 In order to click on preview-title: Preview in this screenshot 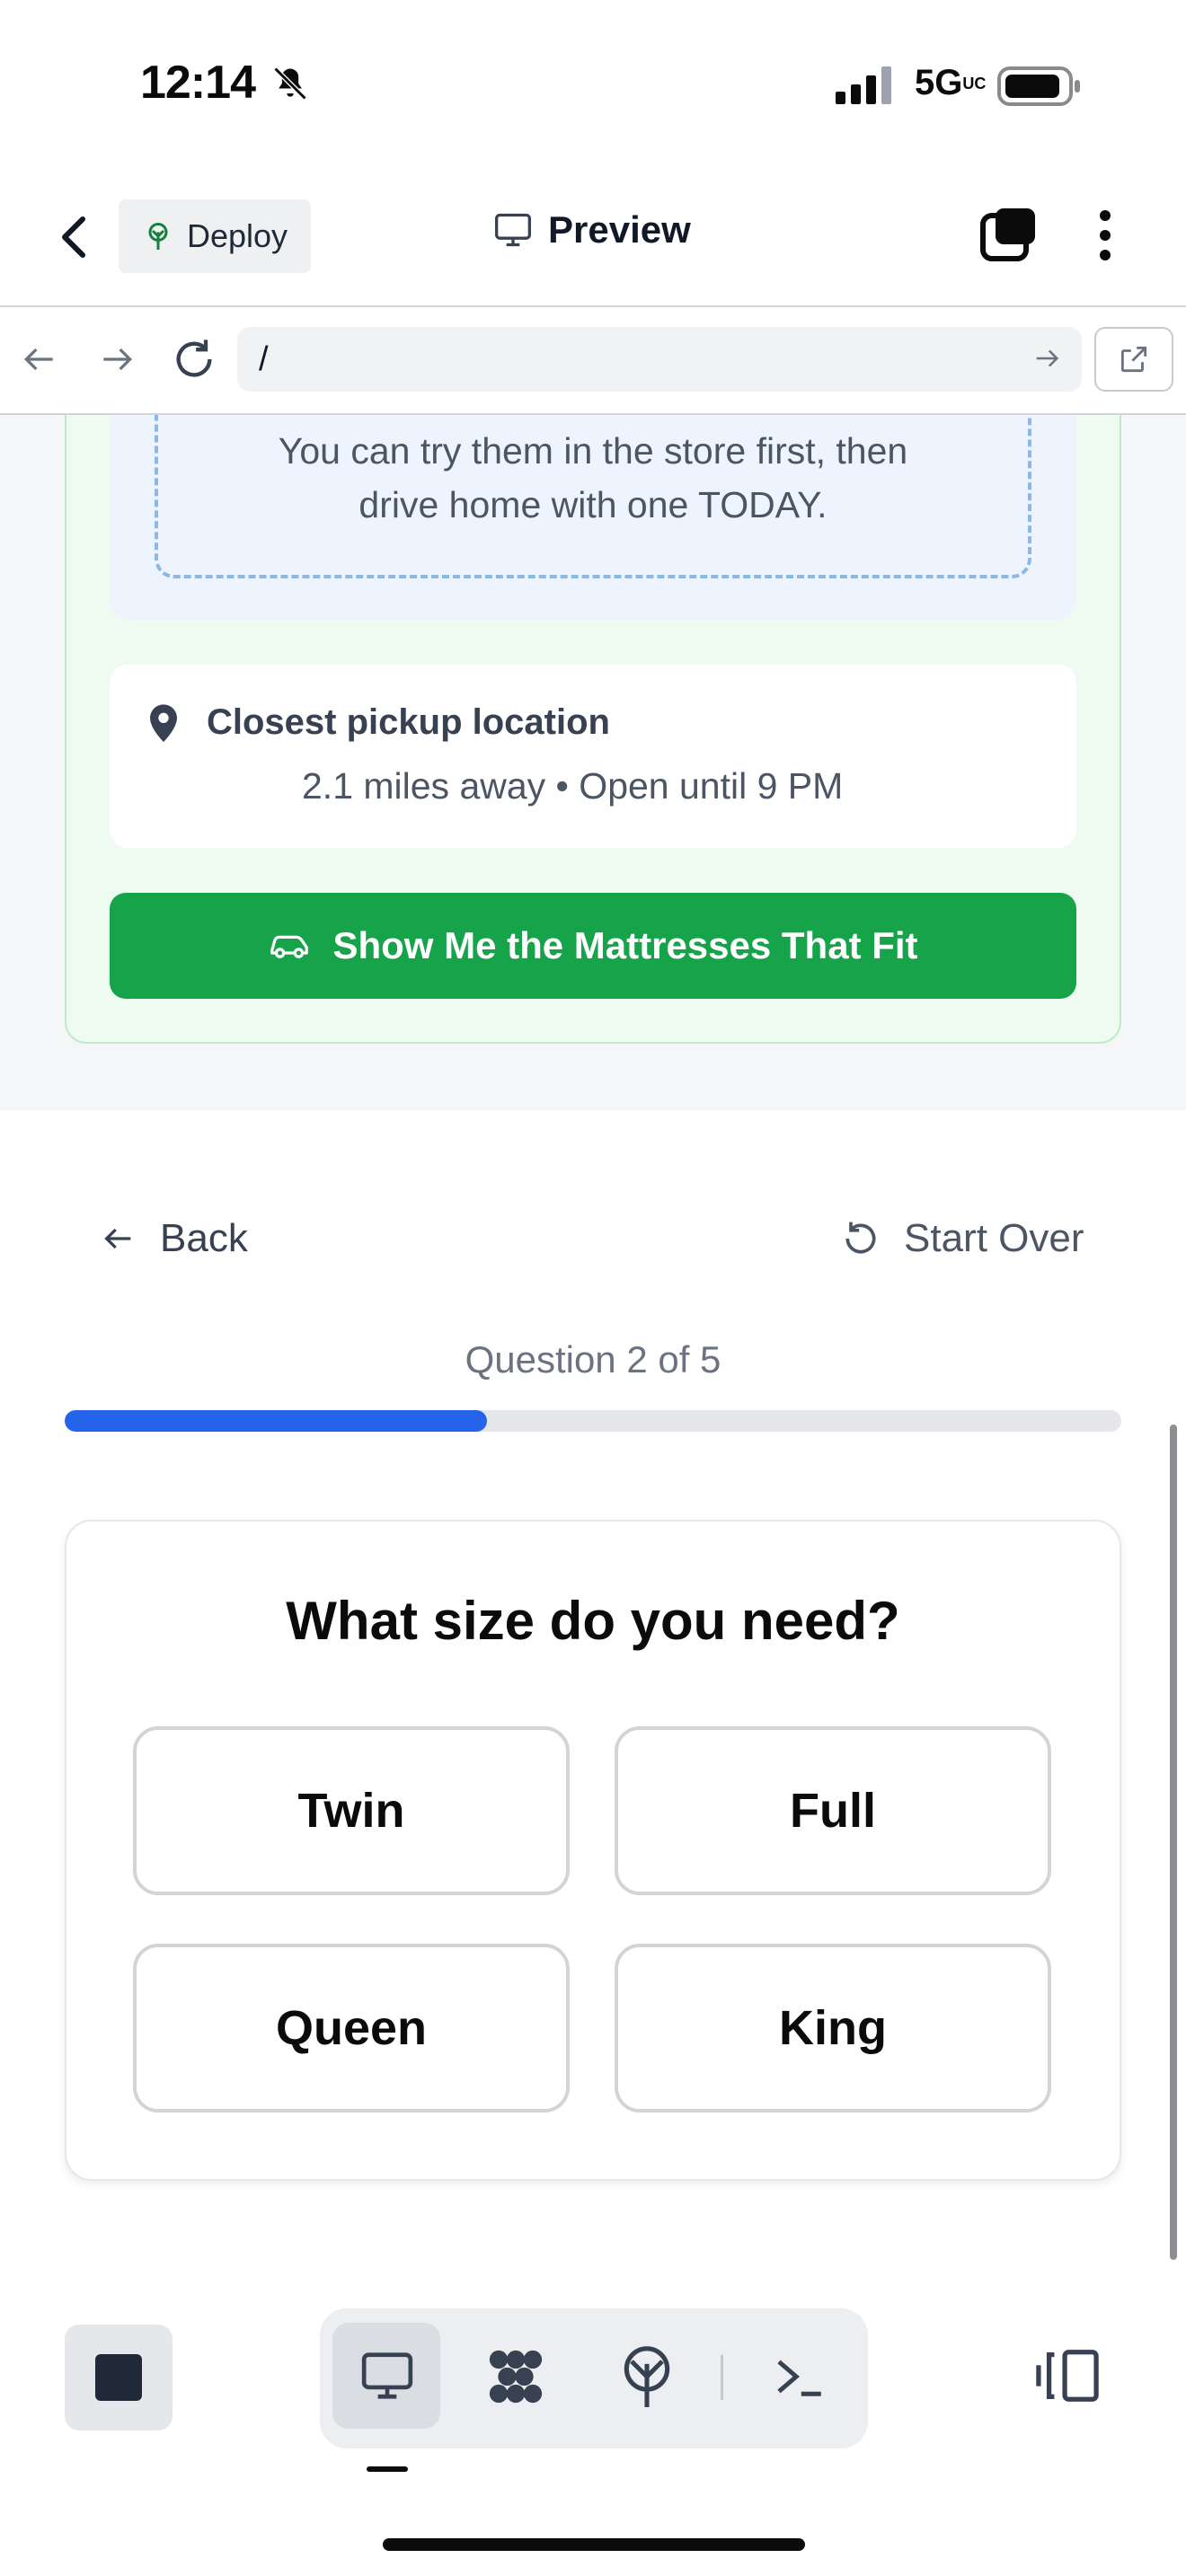, I will do `click(591, 229)`.